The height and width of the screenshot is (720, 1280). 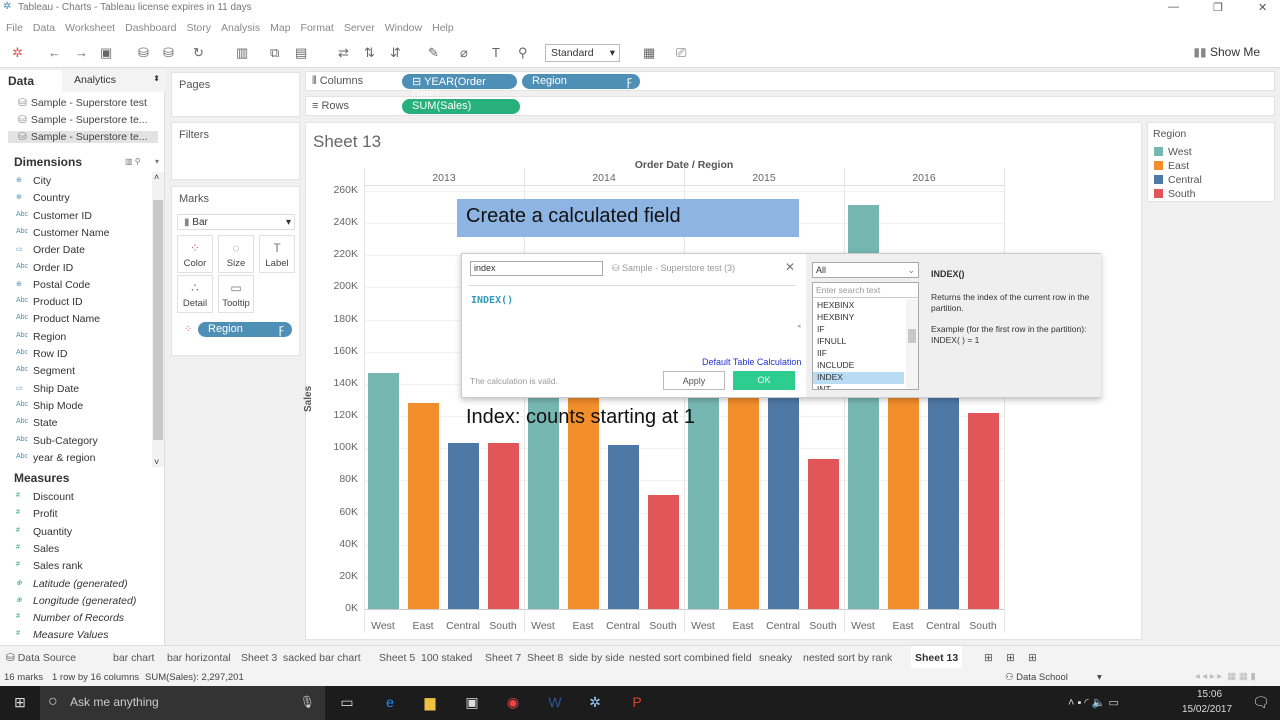 I want to click on sort-descending-icon: ⇵, so click(x=395, y=53).